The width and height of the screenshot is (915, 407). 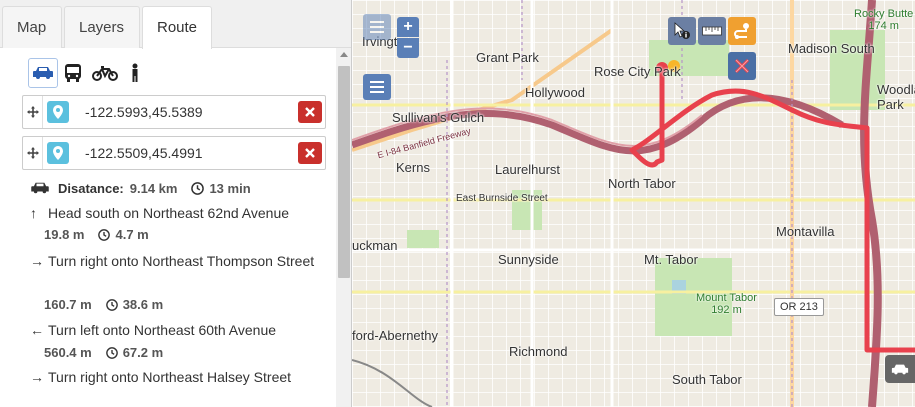 I want to click on highway-shield: OR 213, so click(x=799, y=307).